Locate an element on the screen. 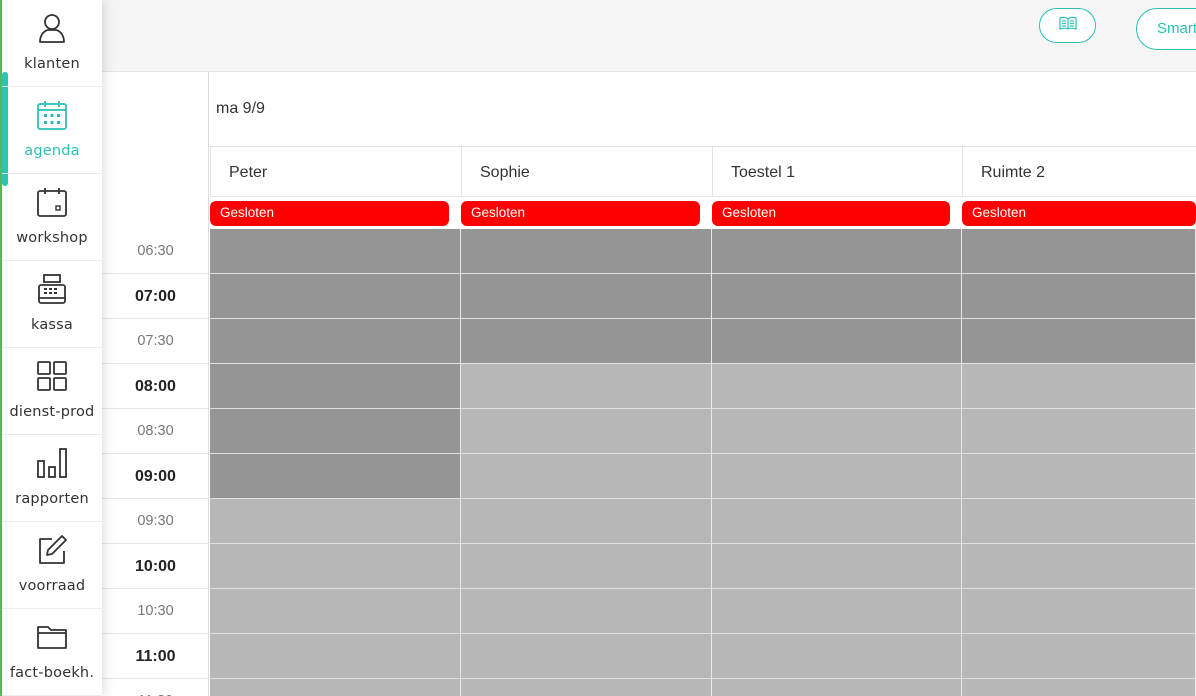 Image resolution: width=1196 pixels, height=696 pixels. sidebar-item-workshop: workshop is located at coordinates (52, 217).